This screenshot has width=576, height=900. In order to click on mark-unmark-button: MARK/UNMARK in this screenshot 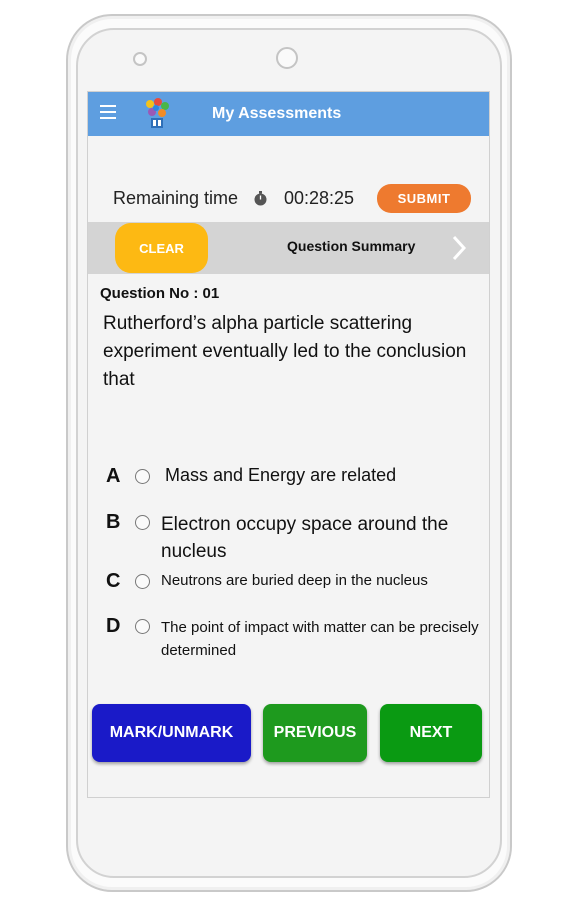, I will do `click(171, 733)`.